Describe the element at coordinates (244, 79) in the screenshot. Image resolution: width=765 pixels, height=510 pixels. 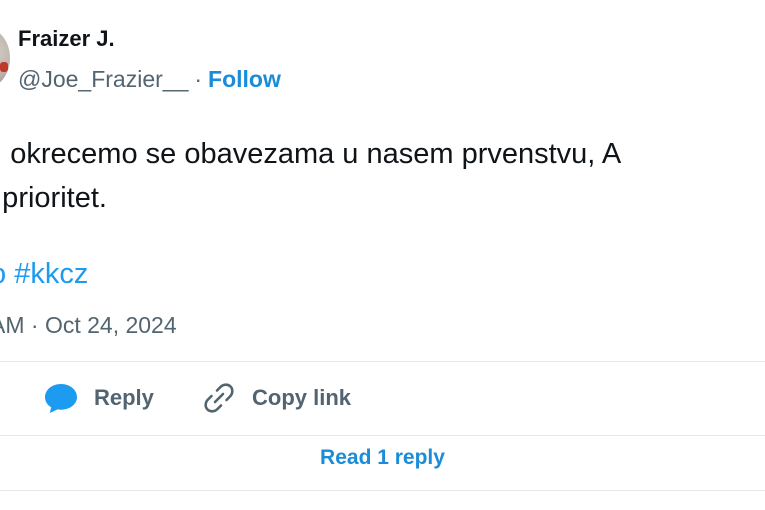
I see `follow-button: Follow` at that location.